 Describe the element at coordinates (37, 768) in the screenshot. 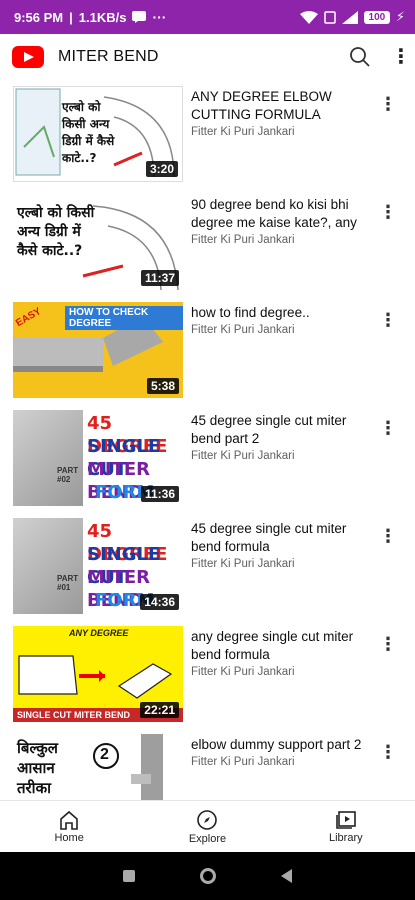

I see `thumbnail-text: बिल्कुल आसान तरीका` at that location.